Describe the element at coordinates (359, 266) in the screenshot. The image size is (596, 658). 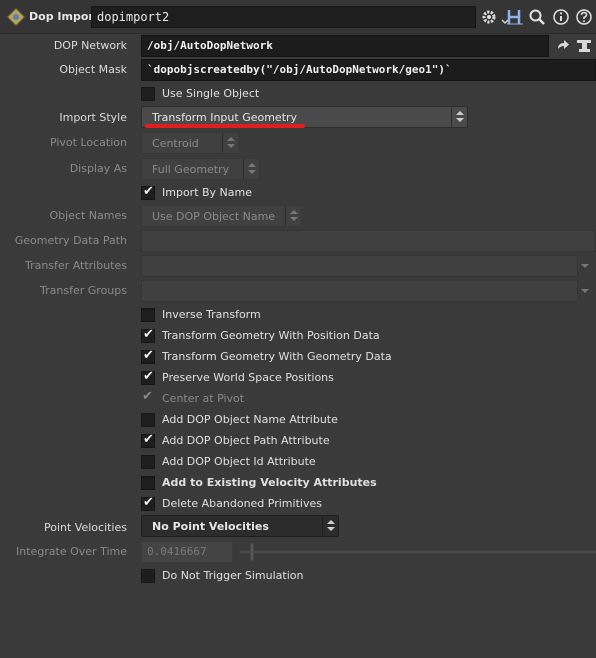
I see `transfer-attributes-field` at that location.